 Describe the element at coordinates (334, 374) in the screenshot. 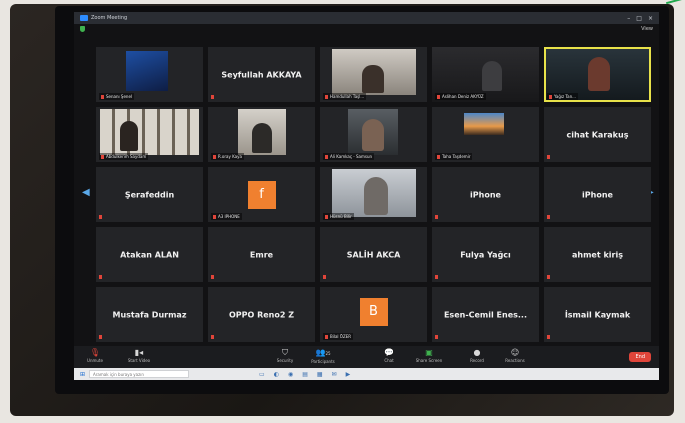

I see `mail-icon: ✉` at that location.